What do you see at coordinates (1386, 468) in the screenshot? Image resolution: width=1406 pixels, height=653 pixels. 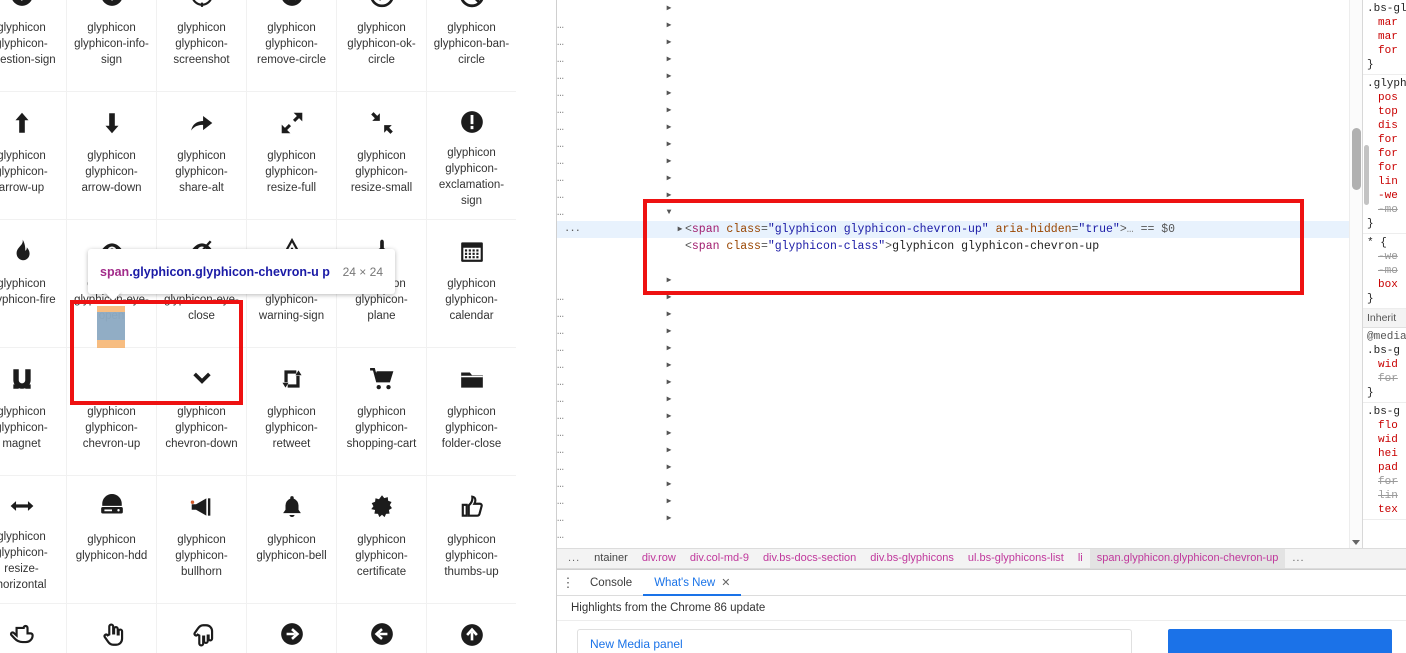 I see `css-declaration: pad` at bounding box center [1386, 468].